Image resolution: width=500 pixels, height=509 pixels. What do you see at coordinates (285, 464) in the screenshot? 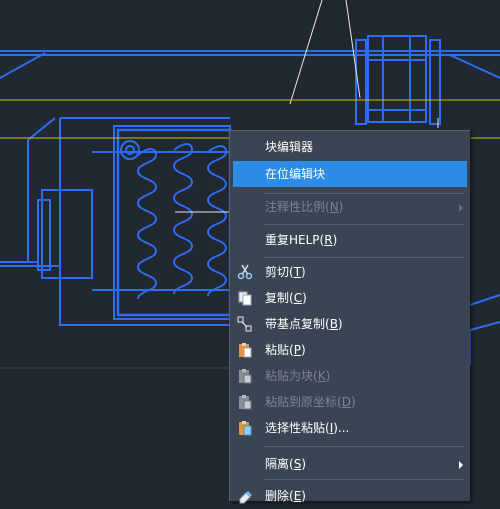
I see `menu-item-label: 隔离(S)` at bounding box center [285, 464].